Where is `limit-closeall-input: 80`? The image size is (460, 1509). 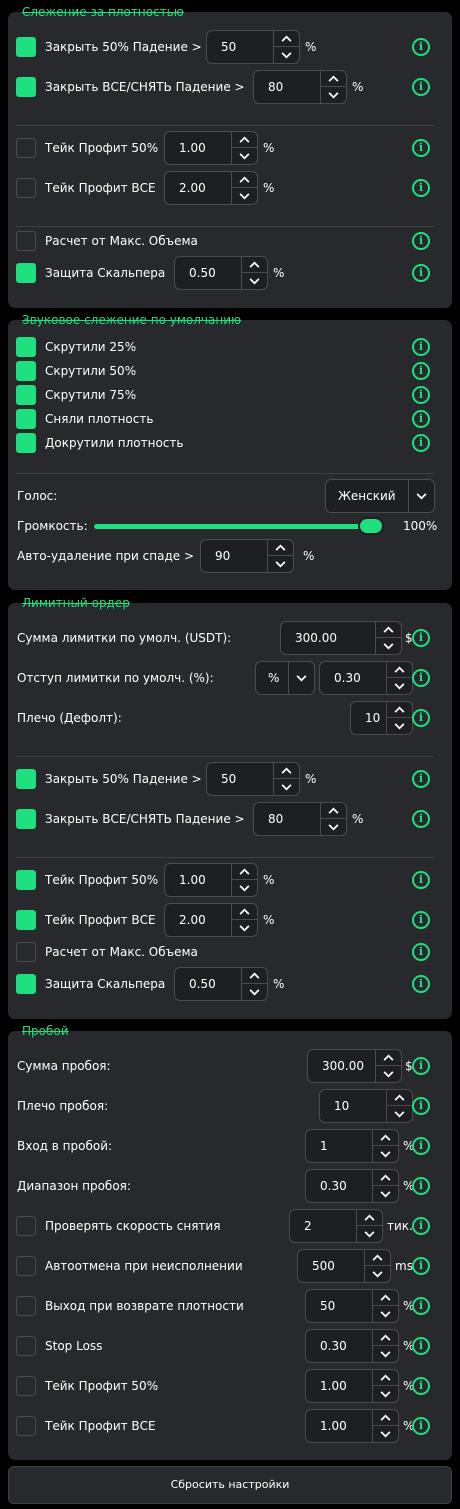 limit-closeall-input: 80 is located at coordinates (300, 819).